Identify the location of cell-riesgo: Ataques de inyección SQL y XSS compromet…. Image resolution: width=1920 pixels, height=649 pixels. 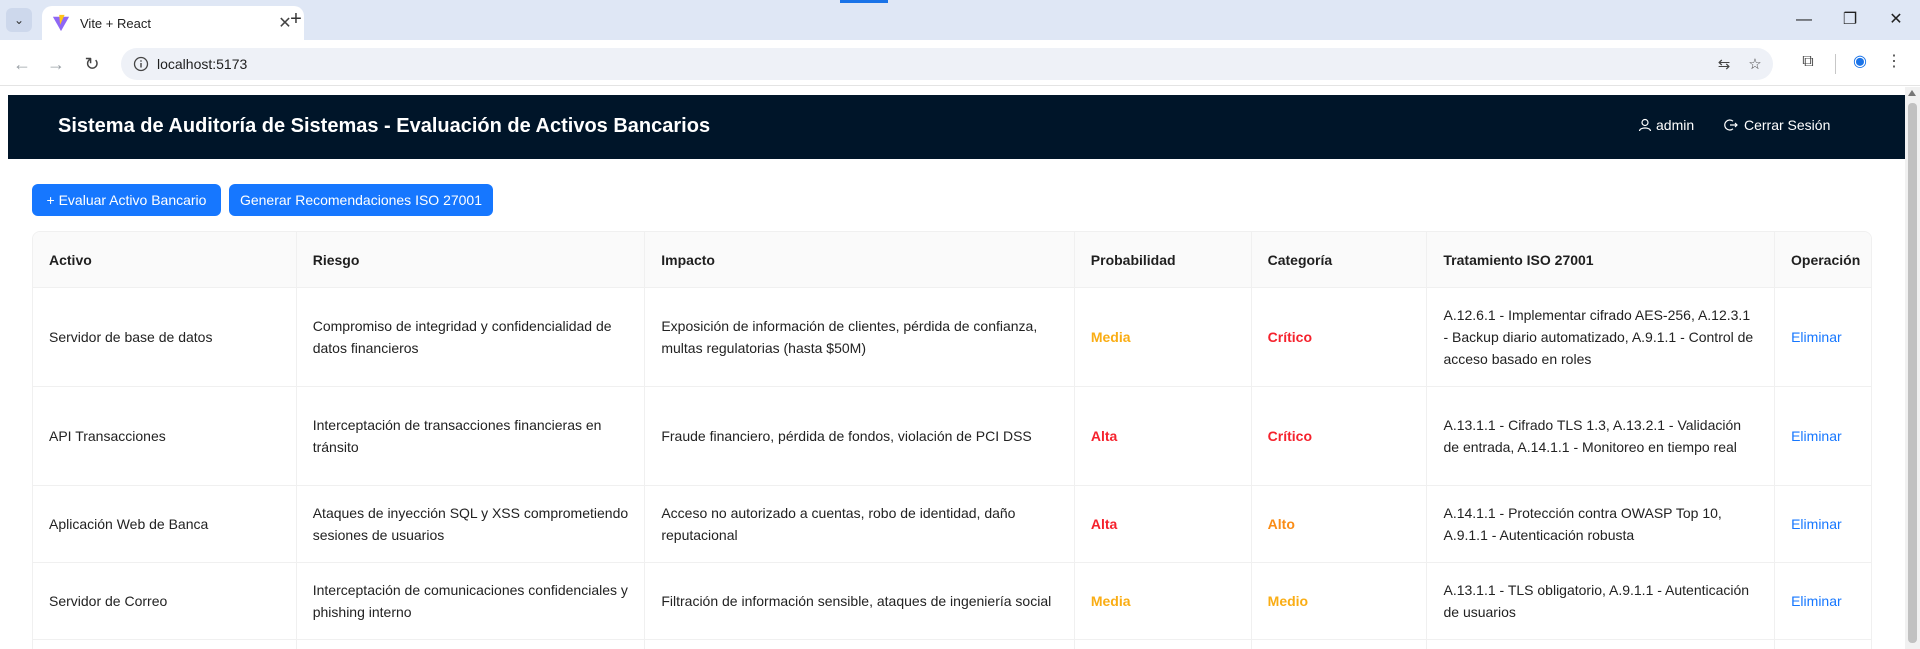
(471, 524).